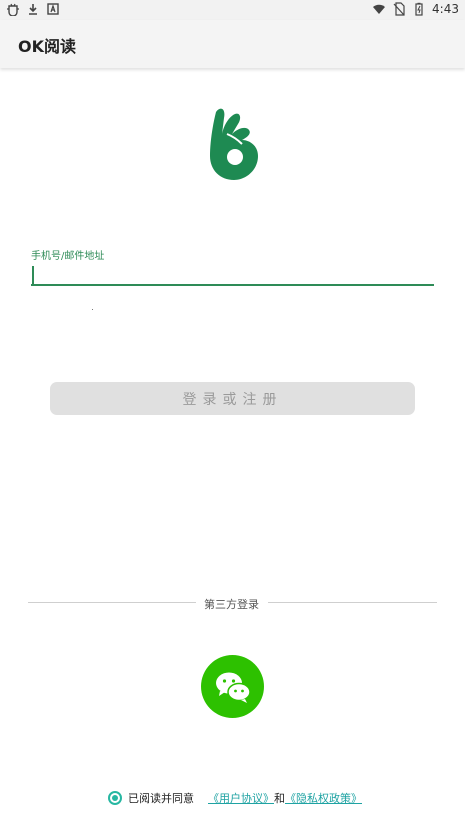 The image size is (465, 828). I want to click on agreement-text: 已阅读并同意, so click(161, 798).